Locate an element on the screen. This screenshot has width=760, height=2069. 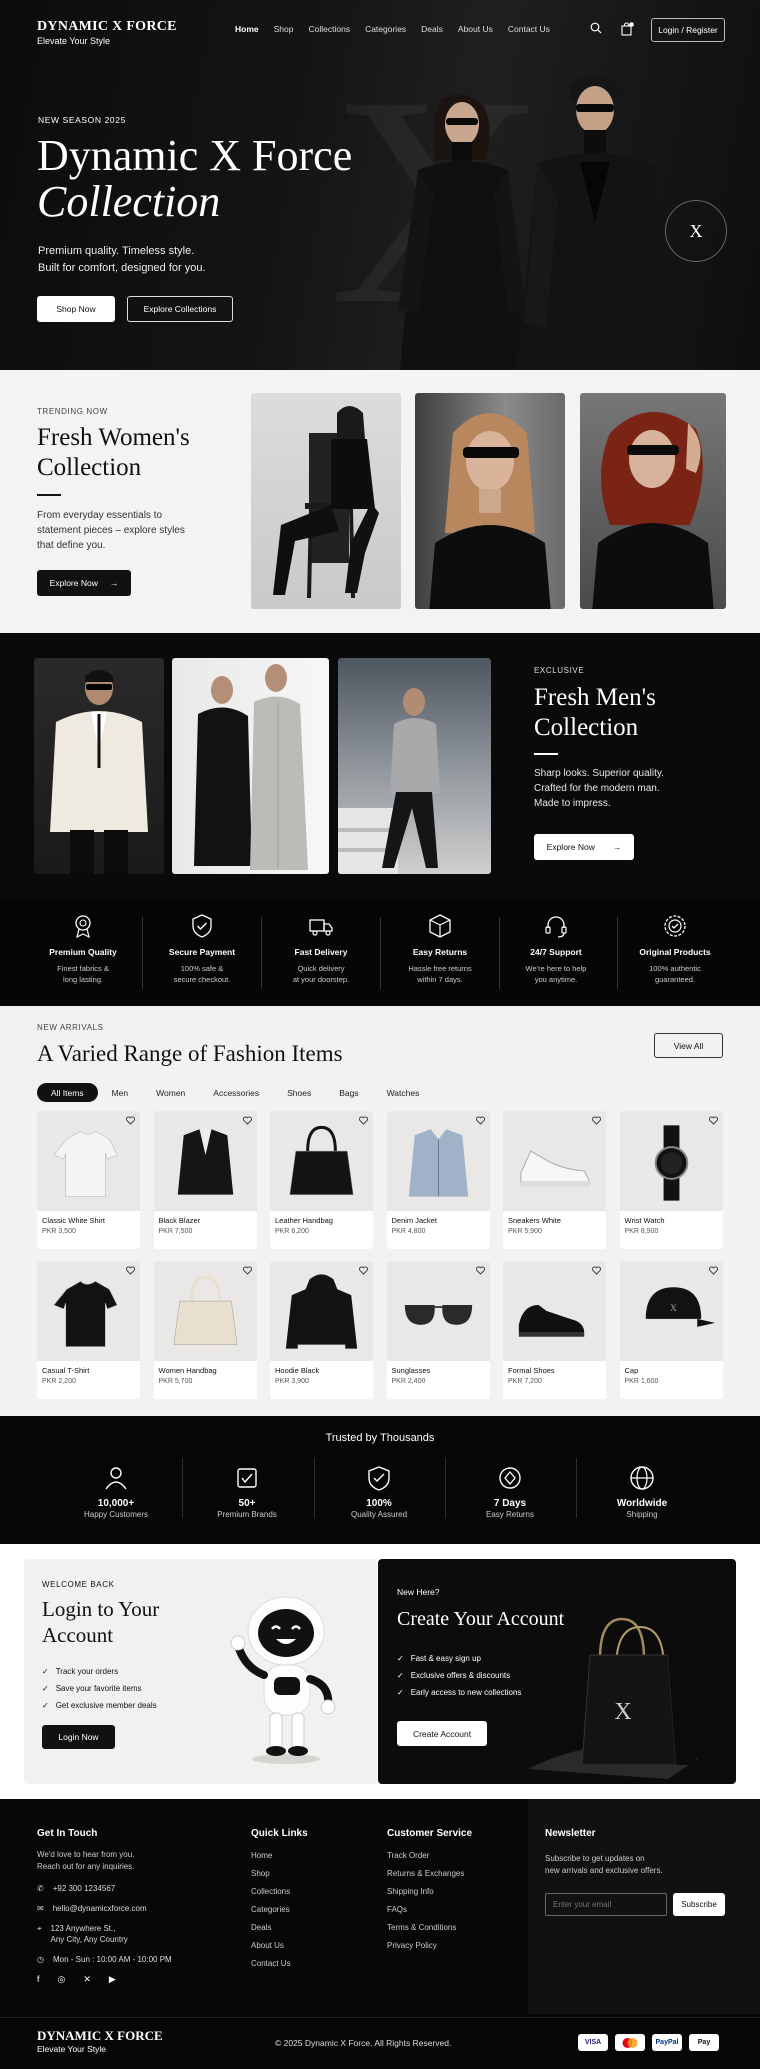
cart-icon is located at coordinates (627, 29).